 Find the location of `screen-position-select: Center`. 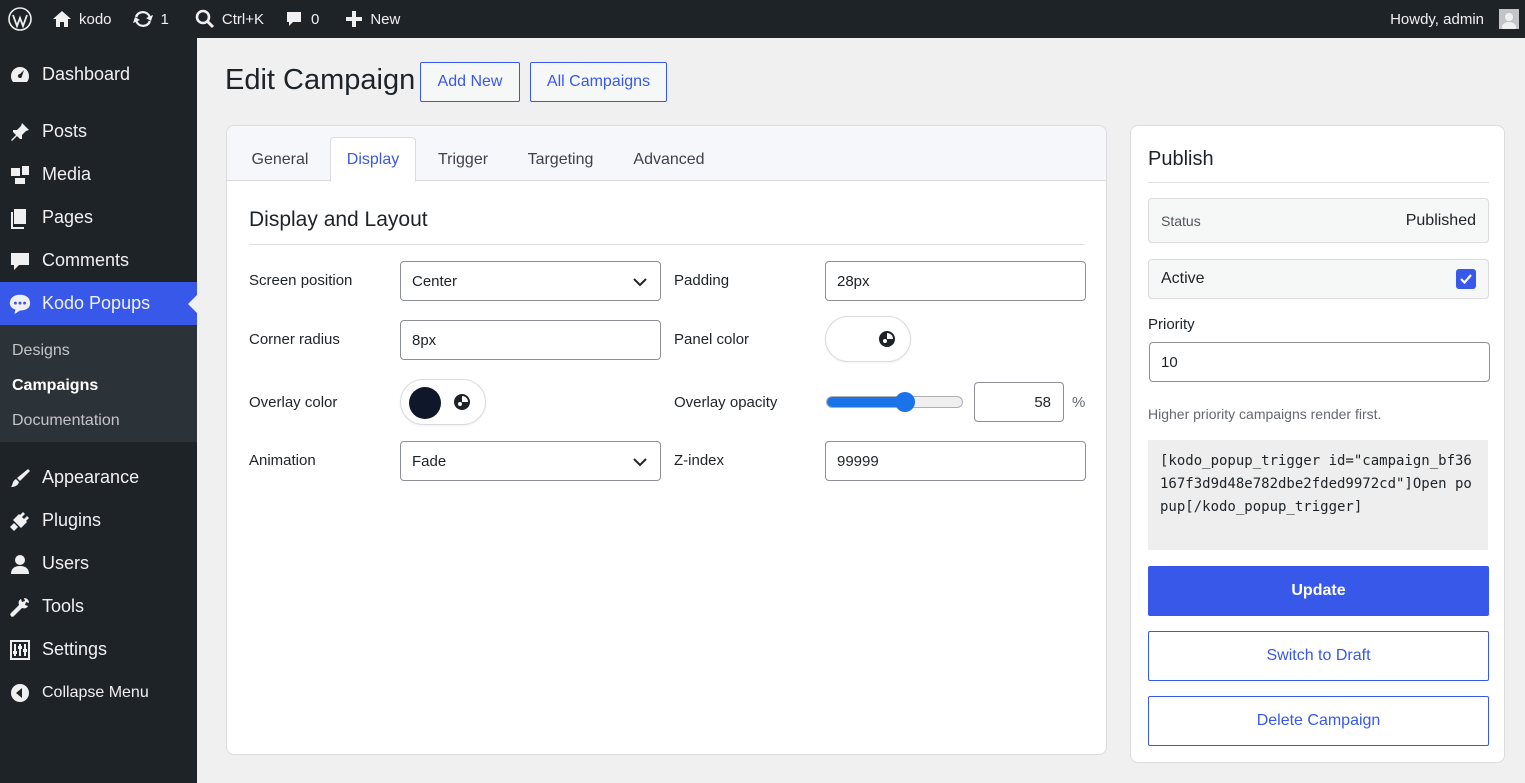

screen-position-select: Center is located at coordinates (530, 281).